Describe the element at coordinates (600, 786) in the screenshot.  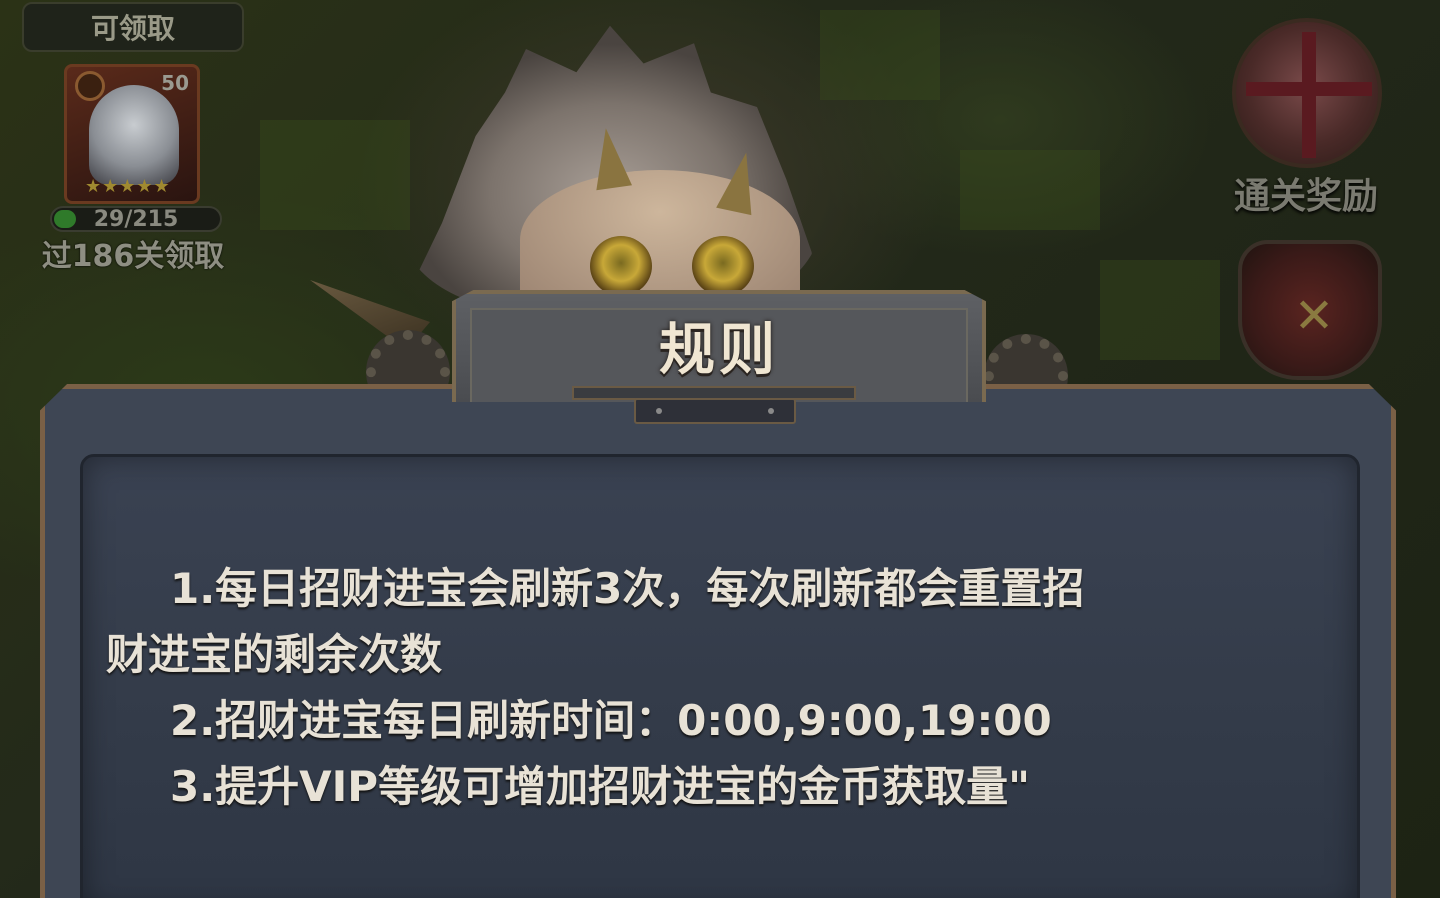
I see `rule-line: 3.提升VIP等级可增加招财进宝的金币获取量"` at that location.